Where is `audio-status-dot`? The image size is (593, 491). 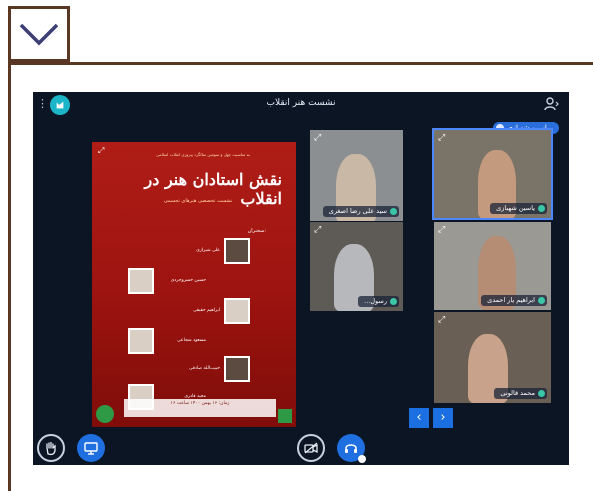 audio-status-dot is located at coordinates (362, 459).